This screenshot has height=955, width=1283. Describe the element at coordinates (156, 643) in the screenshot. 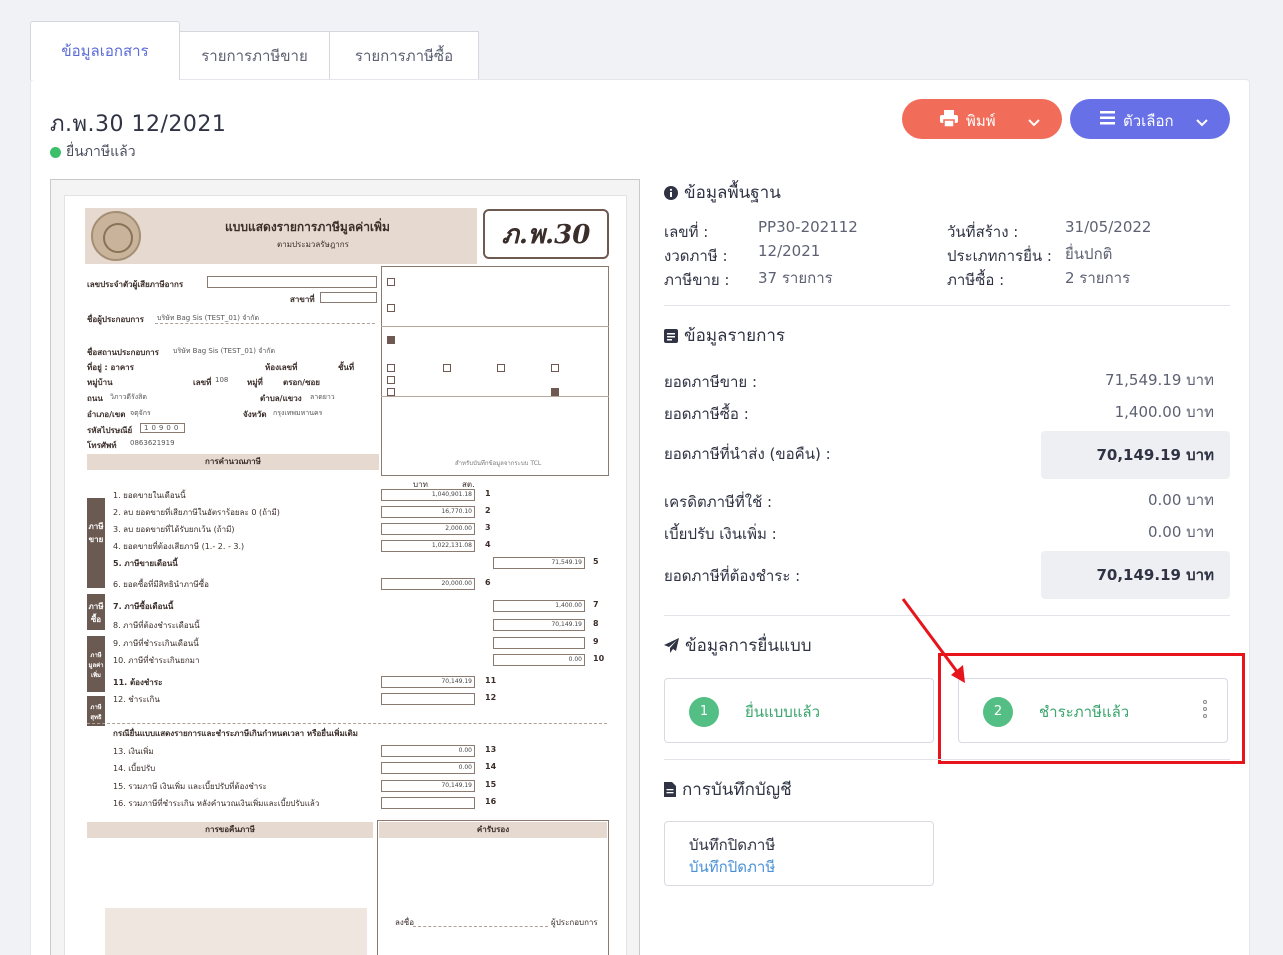

I see `form-line-label: 9. ภาษีที่ชำระเกินเดือนนี้` at that location.